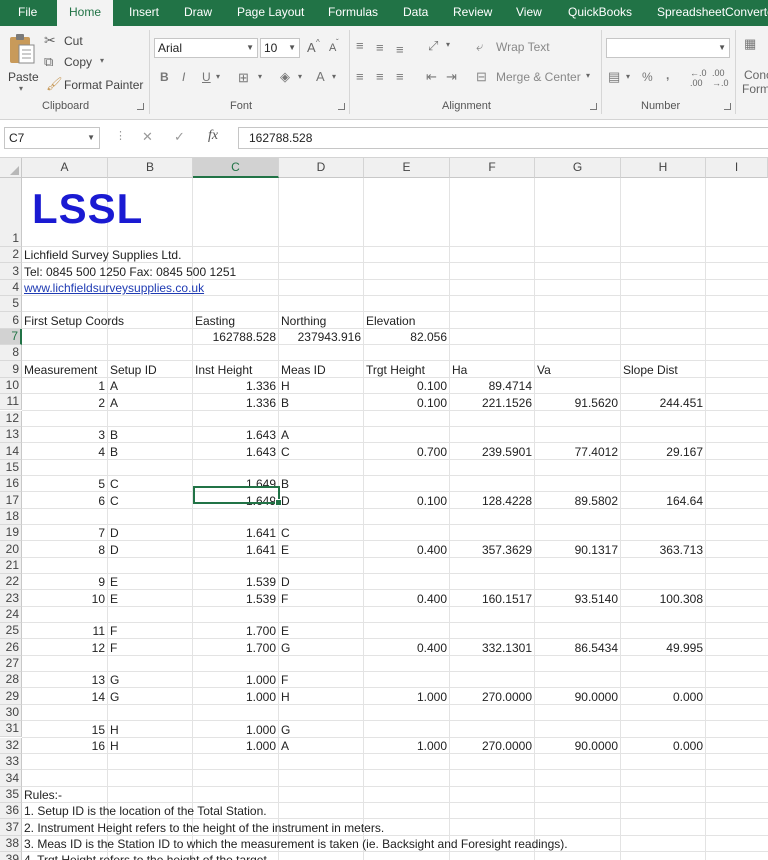 The width and height of the screenshot is (768, 860). Describe the element at coordinates (321, 168) in the screenshot. I see `column-header-d: D` at that location.